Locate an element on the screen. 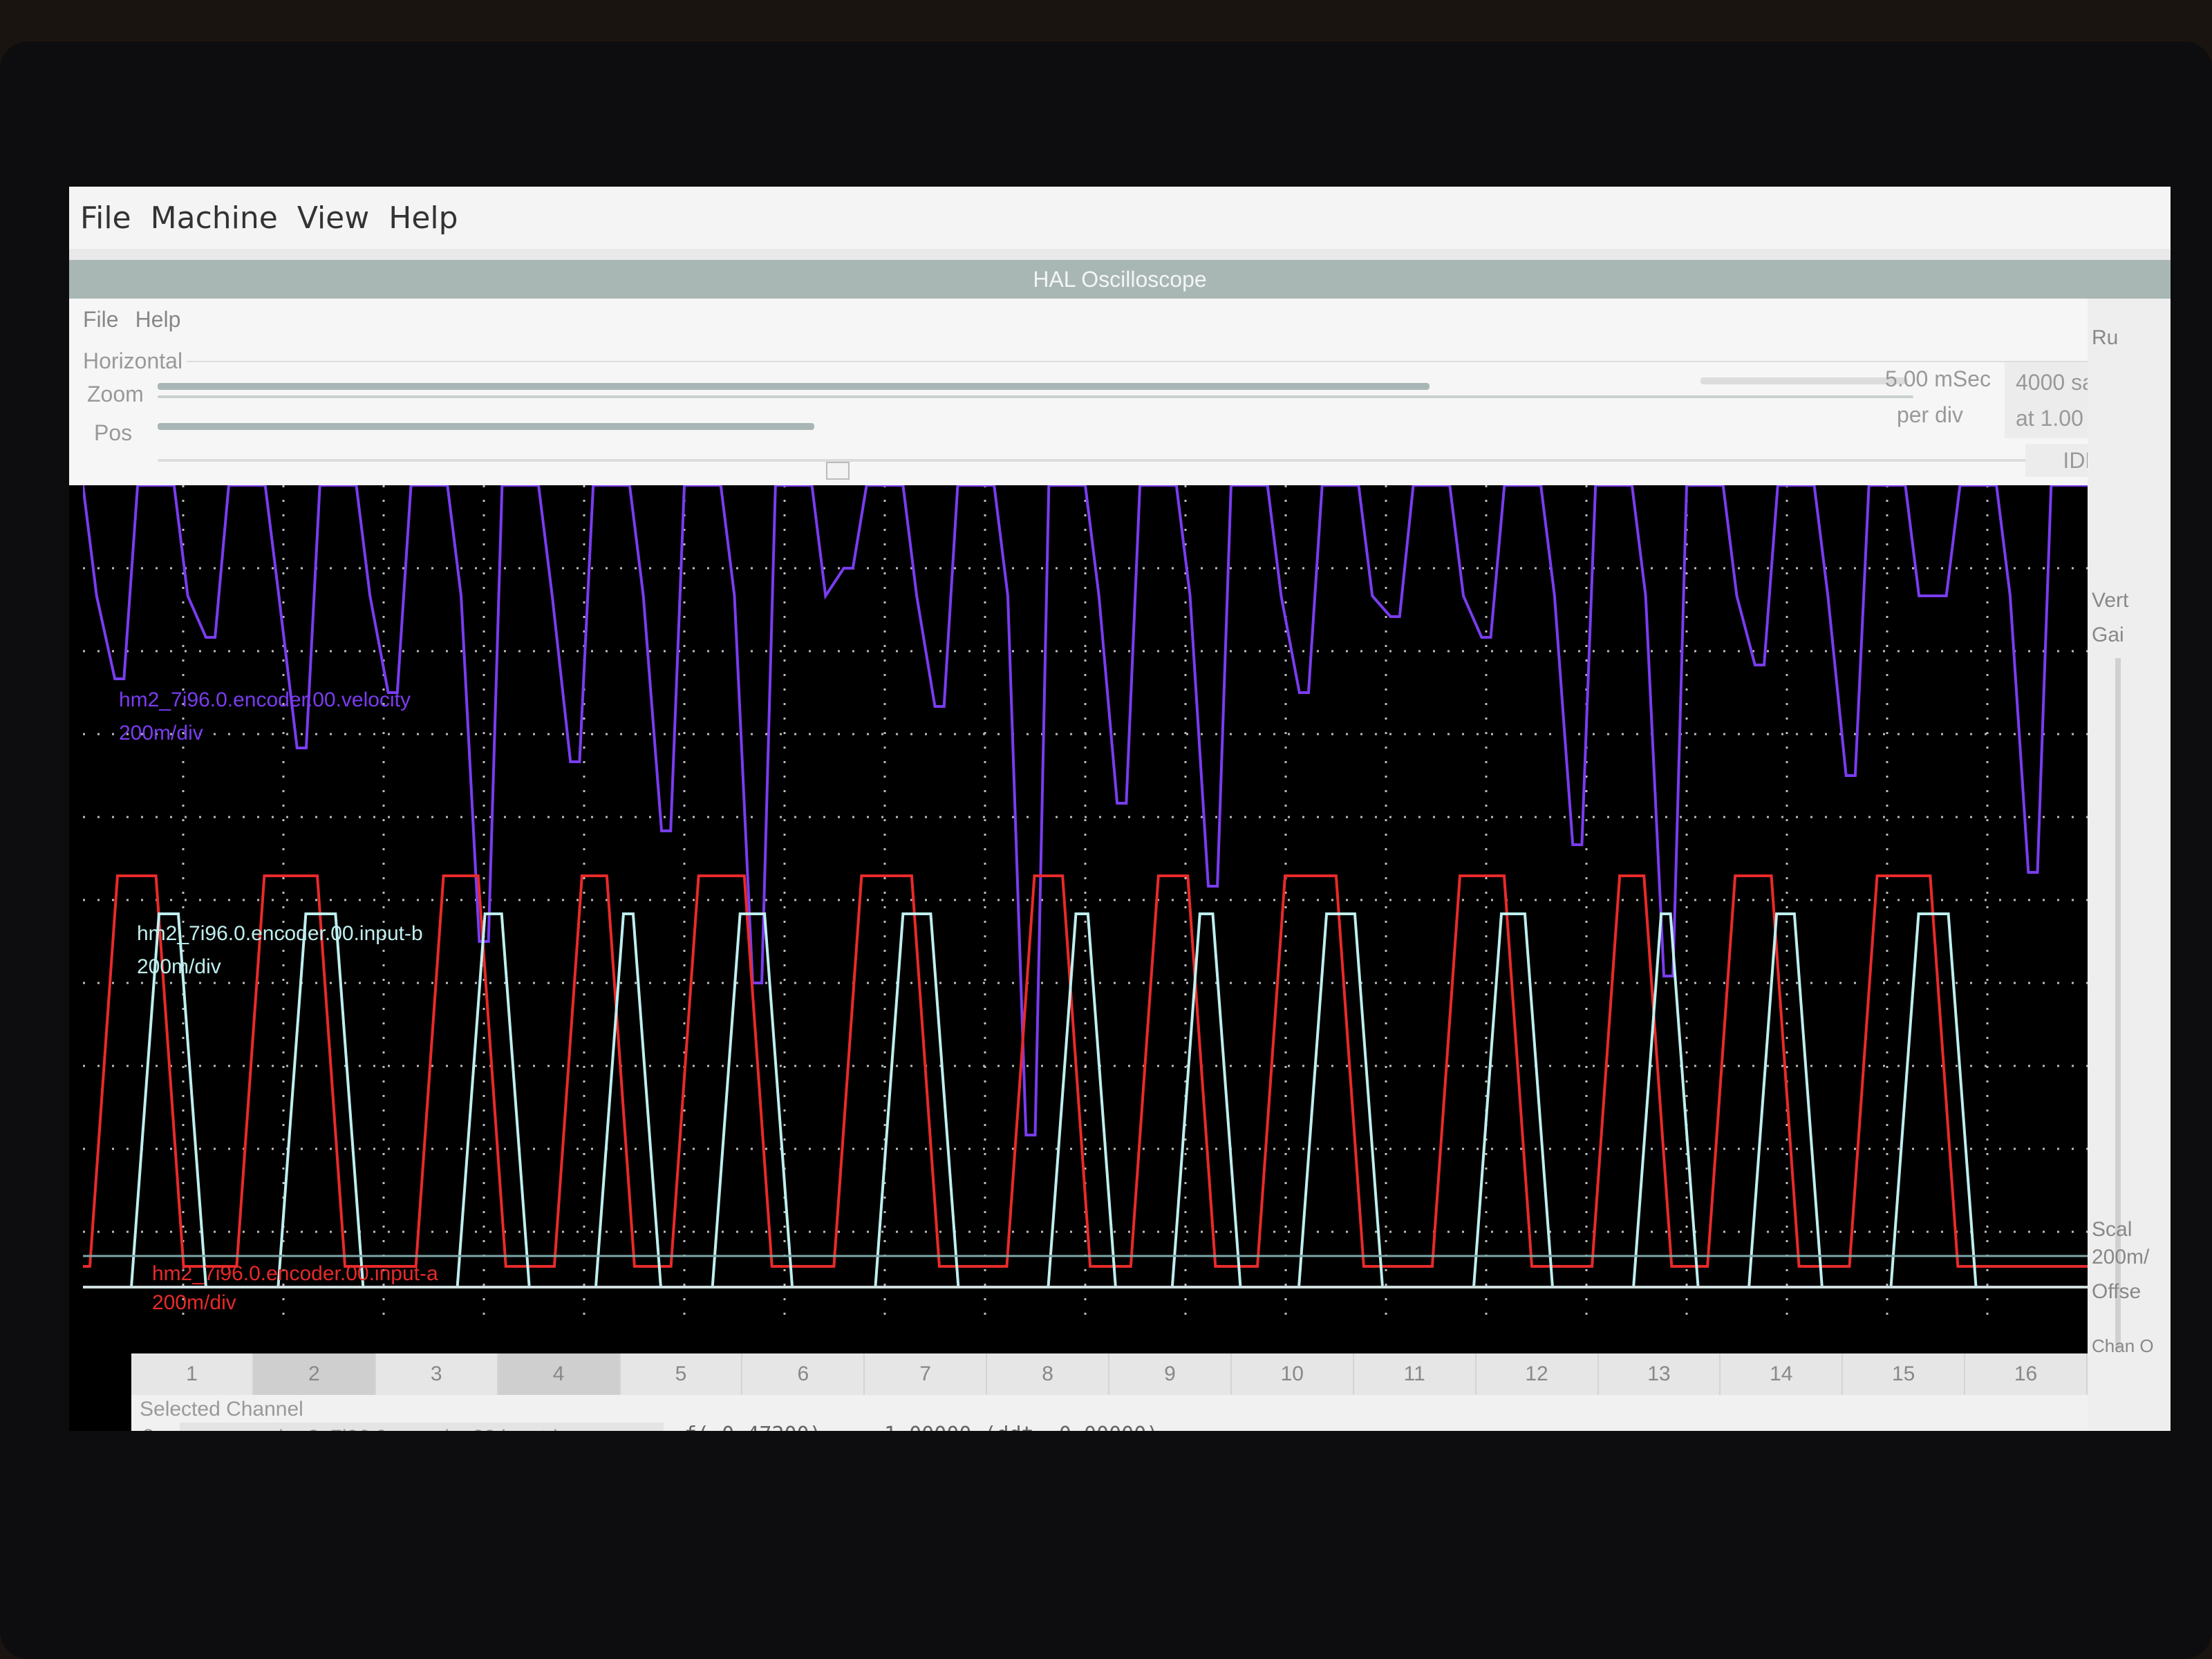 The image size is (2212, 1659). pos-slider-rail is located at coordinates (1125, 460).